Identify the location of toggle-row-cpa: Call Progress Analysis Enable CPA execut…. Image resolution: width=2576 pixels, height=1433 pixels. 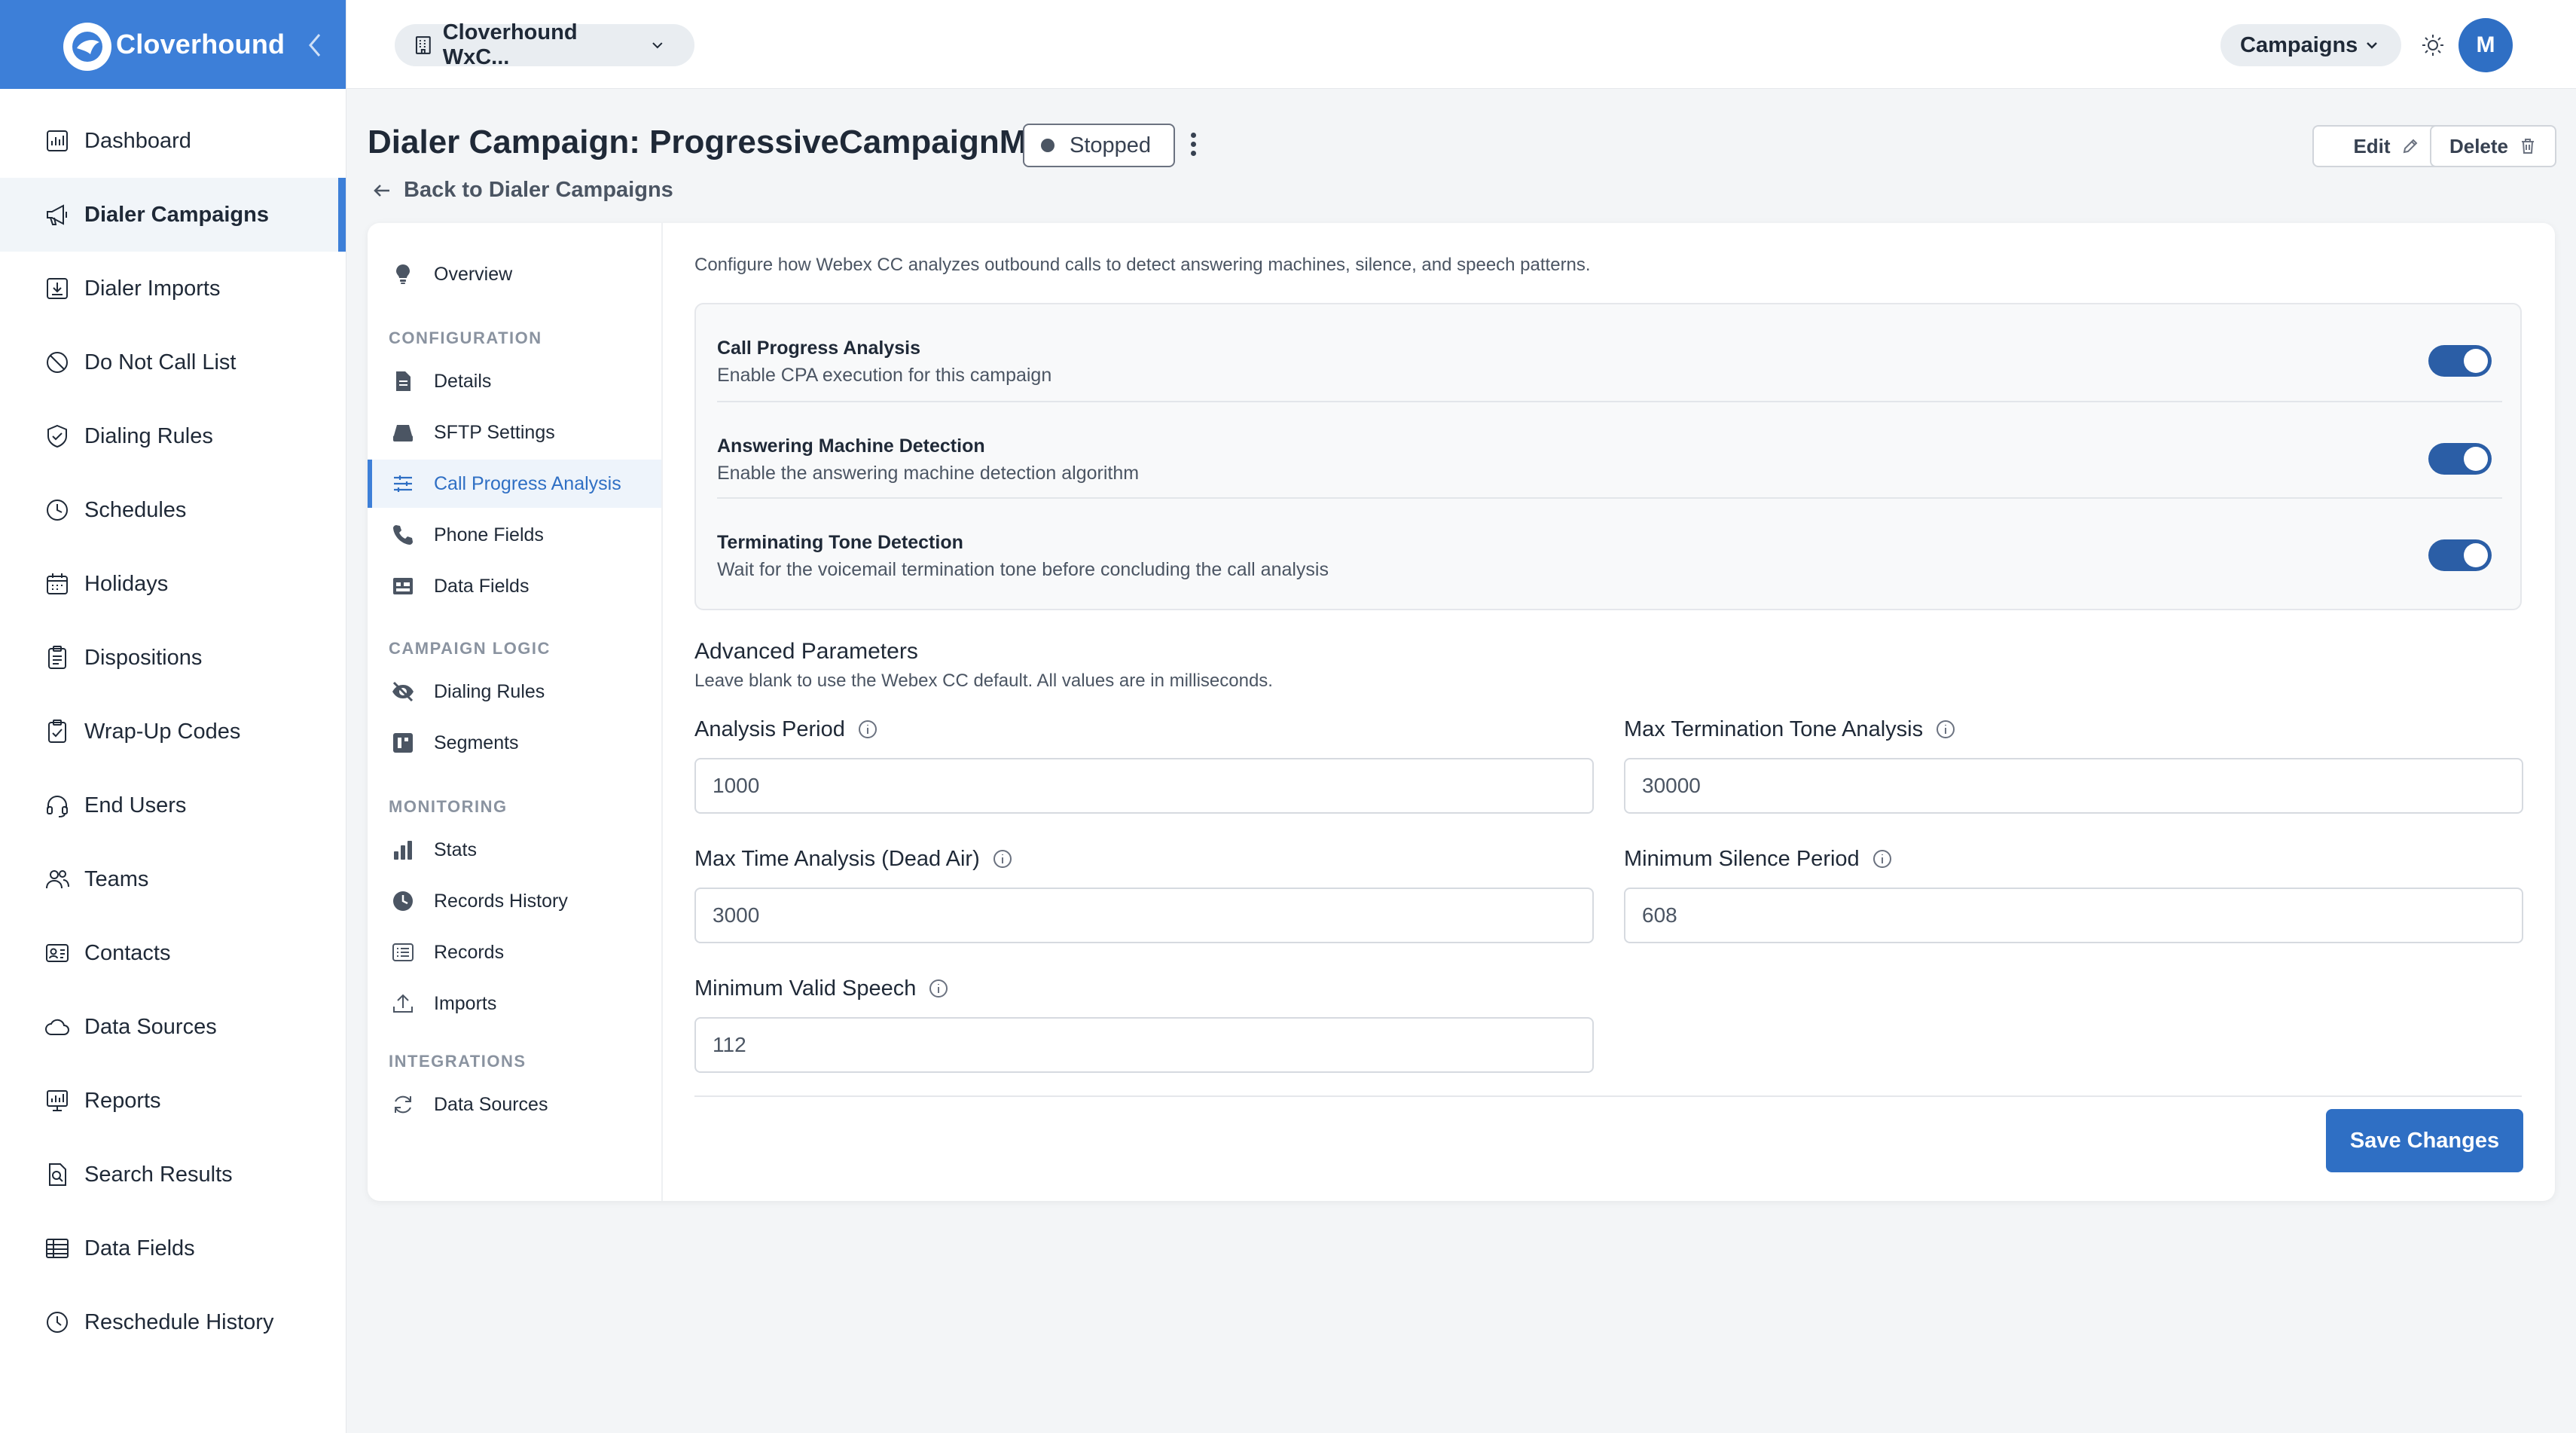
(1609, 352).